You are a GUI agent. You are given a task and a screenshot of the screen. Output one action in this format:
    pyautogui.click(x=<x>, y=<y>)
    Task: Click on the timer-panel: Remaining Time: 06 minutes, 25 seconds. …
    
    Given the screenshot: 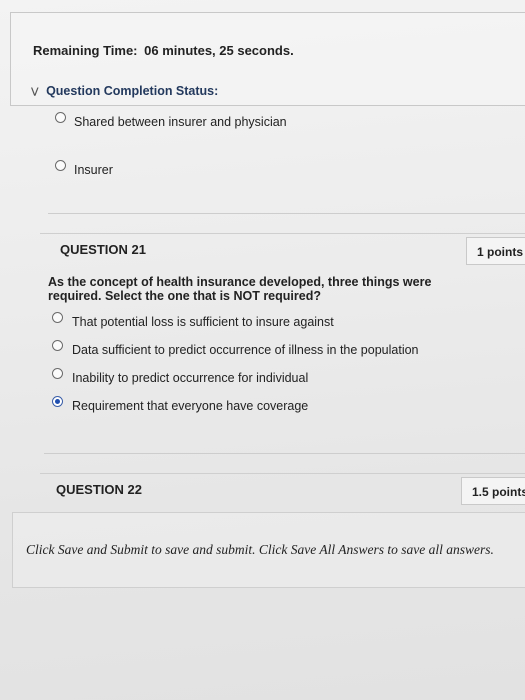 What is the action you would take?
    pyautogui.click(x=267, y=59)
    